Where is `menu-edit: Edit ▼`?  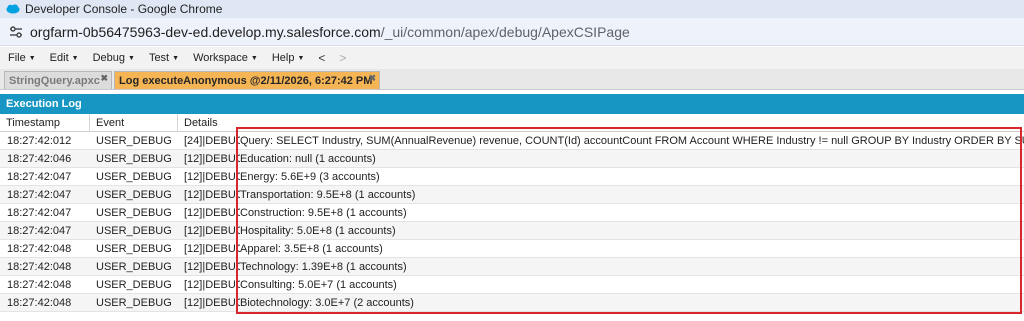
menu-edit: Edit ▼ is located at coordinates (64, 58).